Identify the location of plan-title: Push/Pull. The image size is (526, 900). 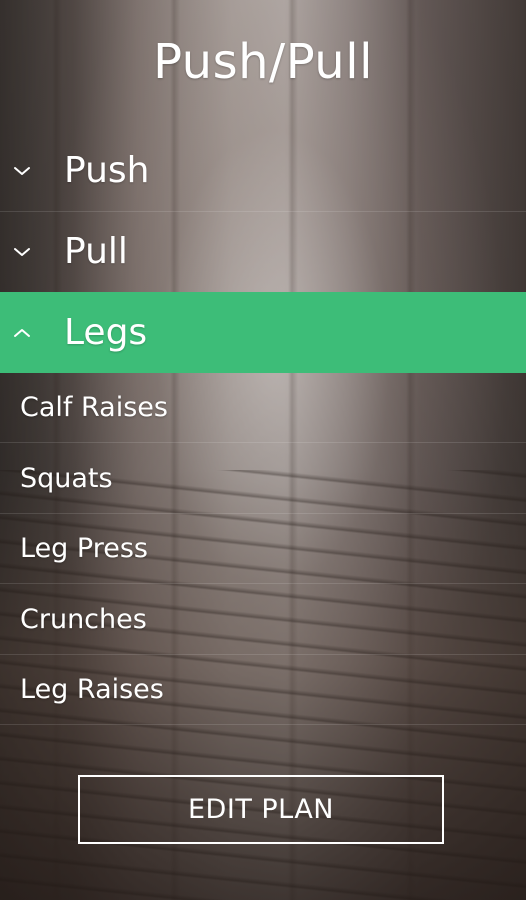
(263, 62).